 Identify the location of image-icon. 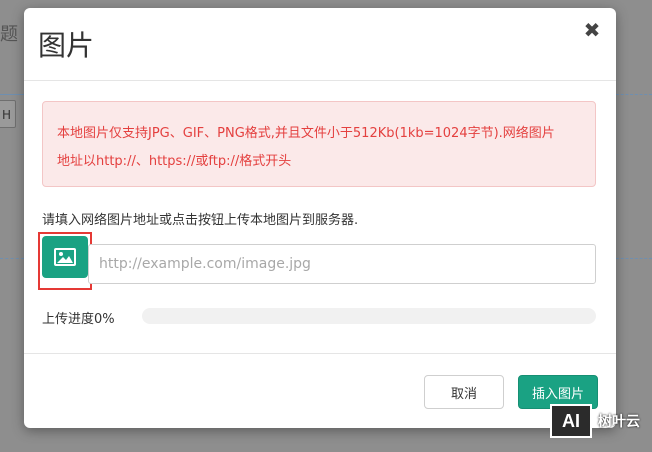
(65, 257).